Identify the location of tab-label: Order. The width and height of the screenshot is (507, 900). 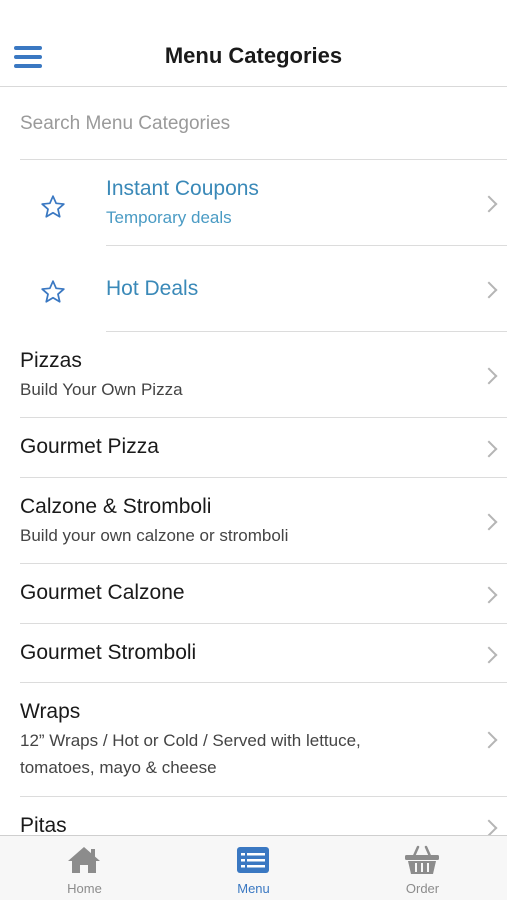
(422, 888).